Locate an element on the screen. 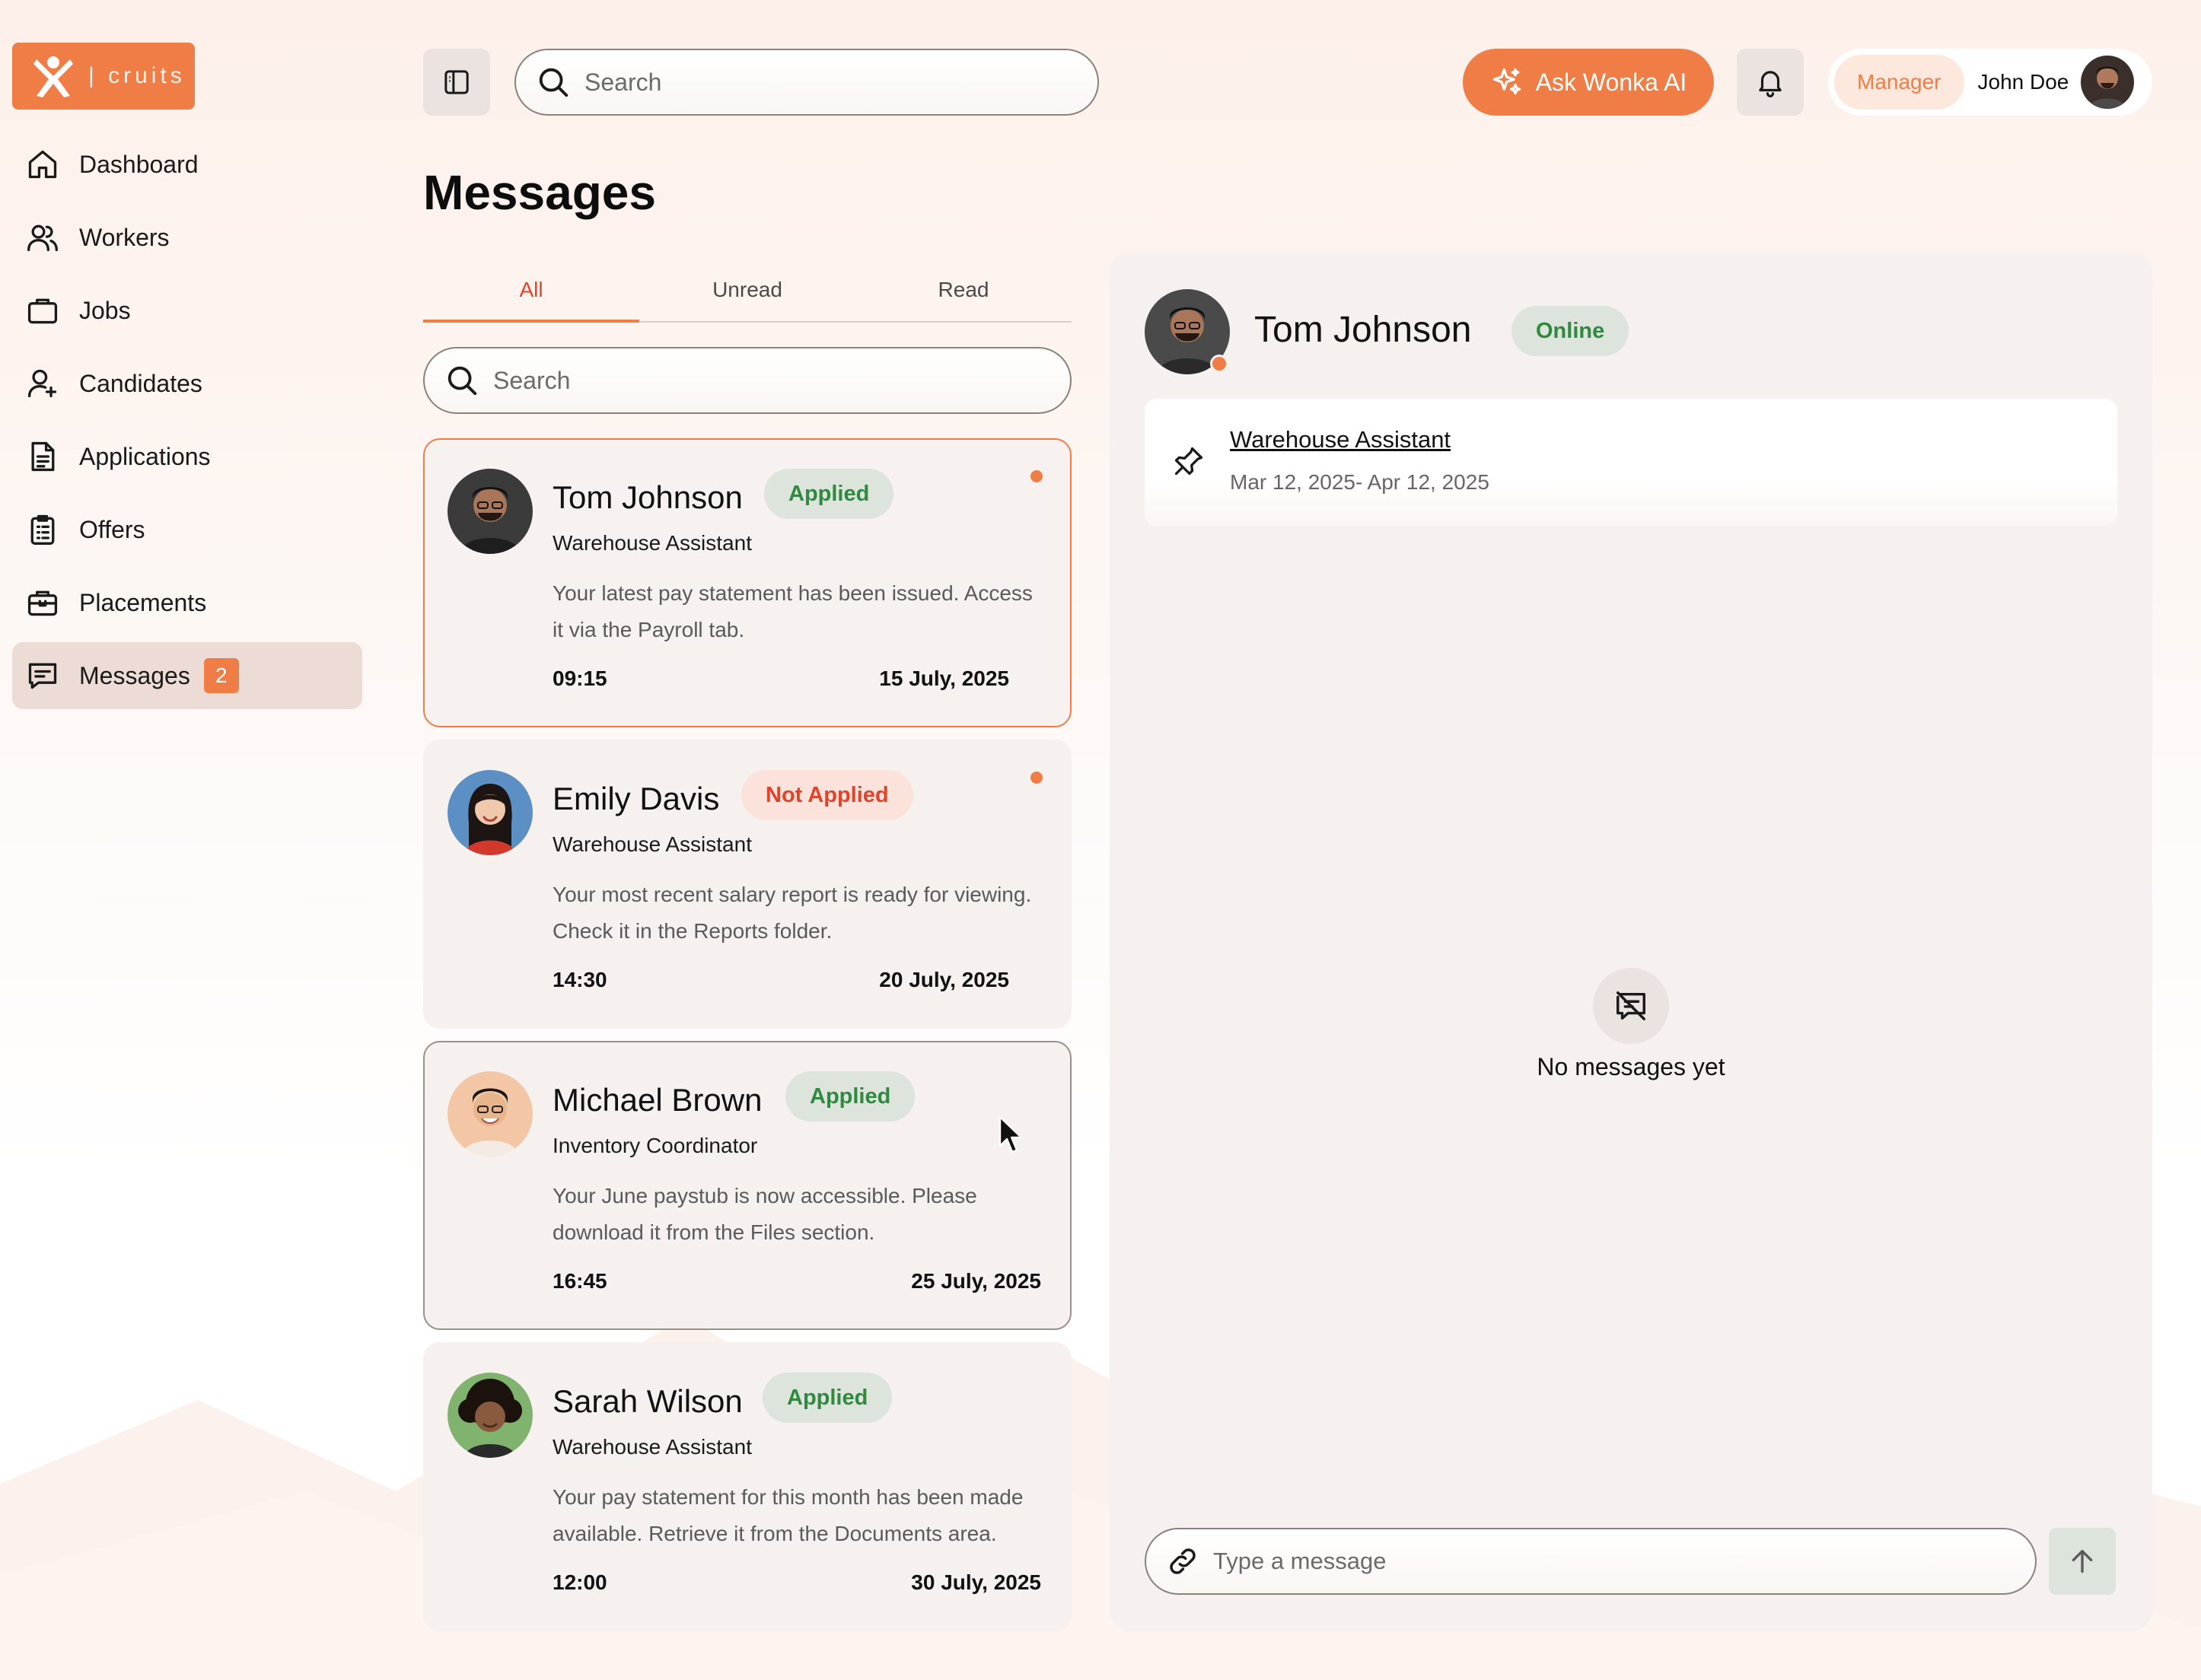 This screenshot has width=2201, height=1680. conversation-role: Inventory Coordinator is located at coordinates (655, 1145).